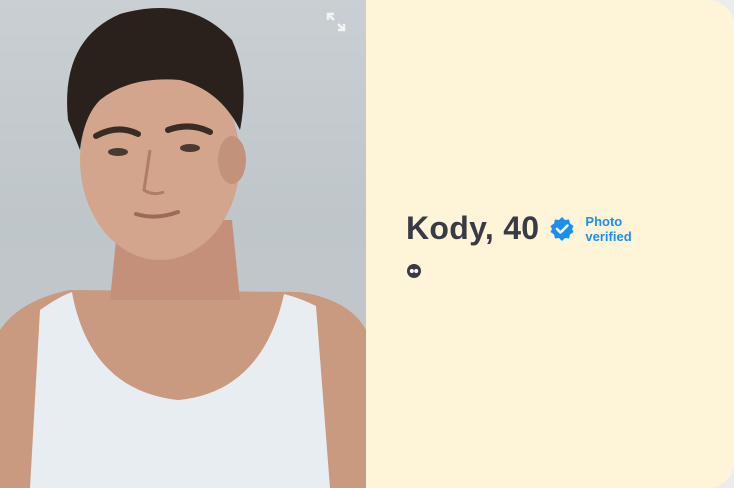 The image size is (734, 488). Describe the element at coordinates (562, 228) in the screenshot. I see `verified-check-icon` at that location.